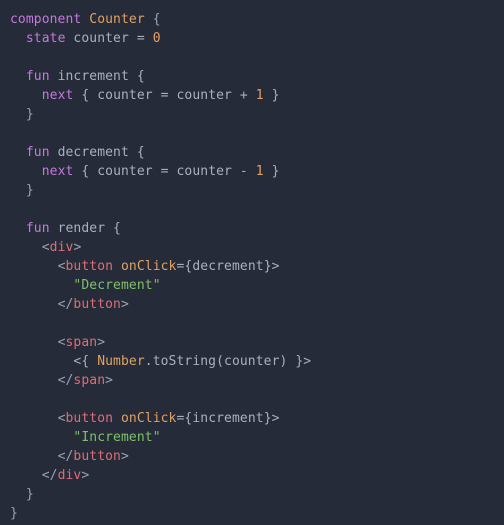 The image size is (504, 525). Describe the element at coordinates (252, 38) in the screenshot. I see `code-line: state counter = 0` at that location.